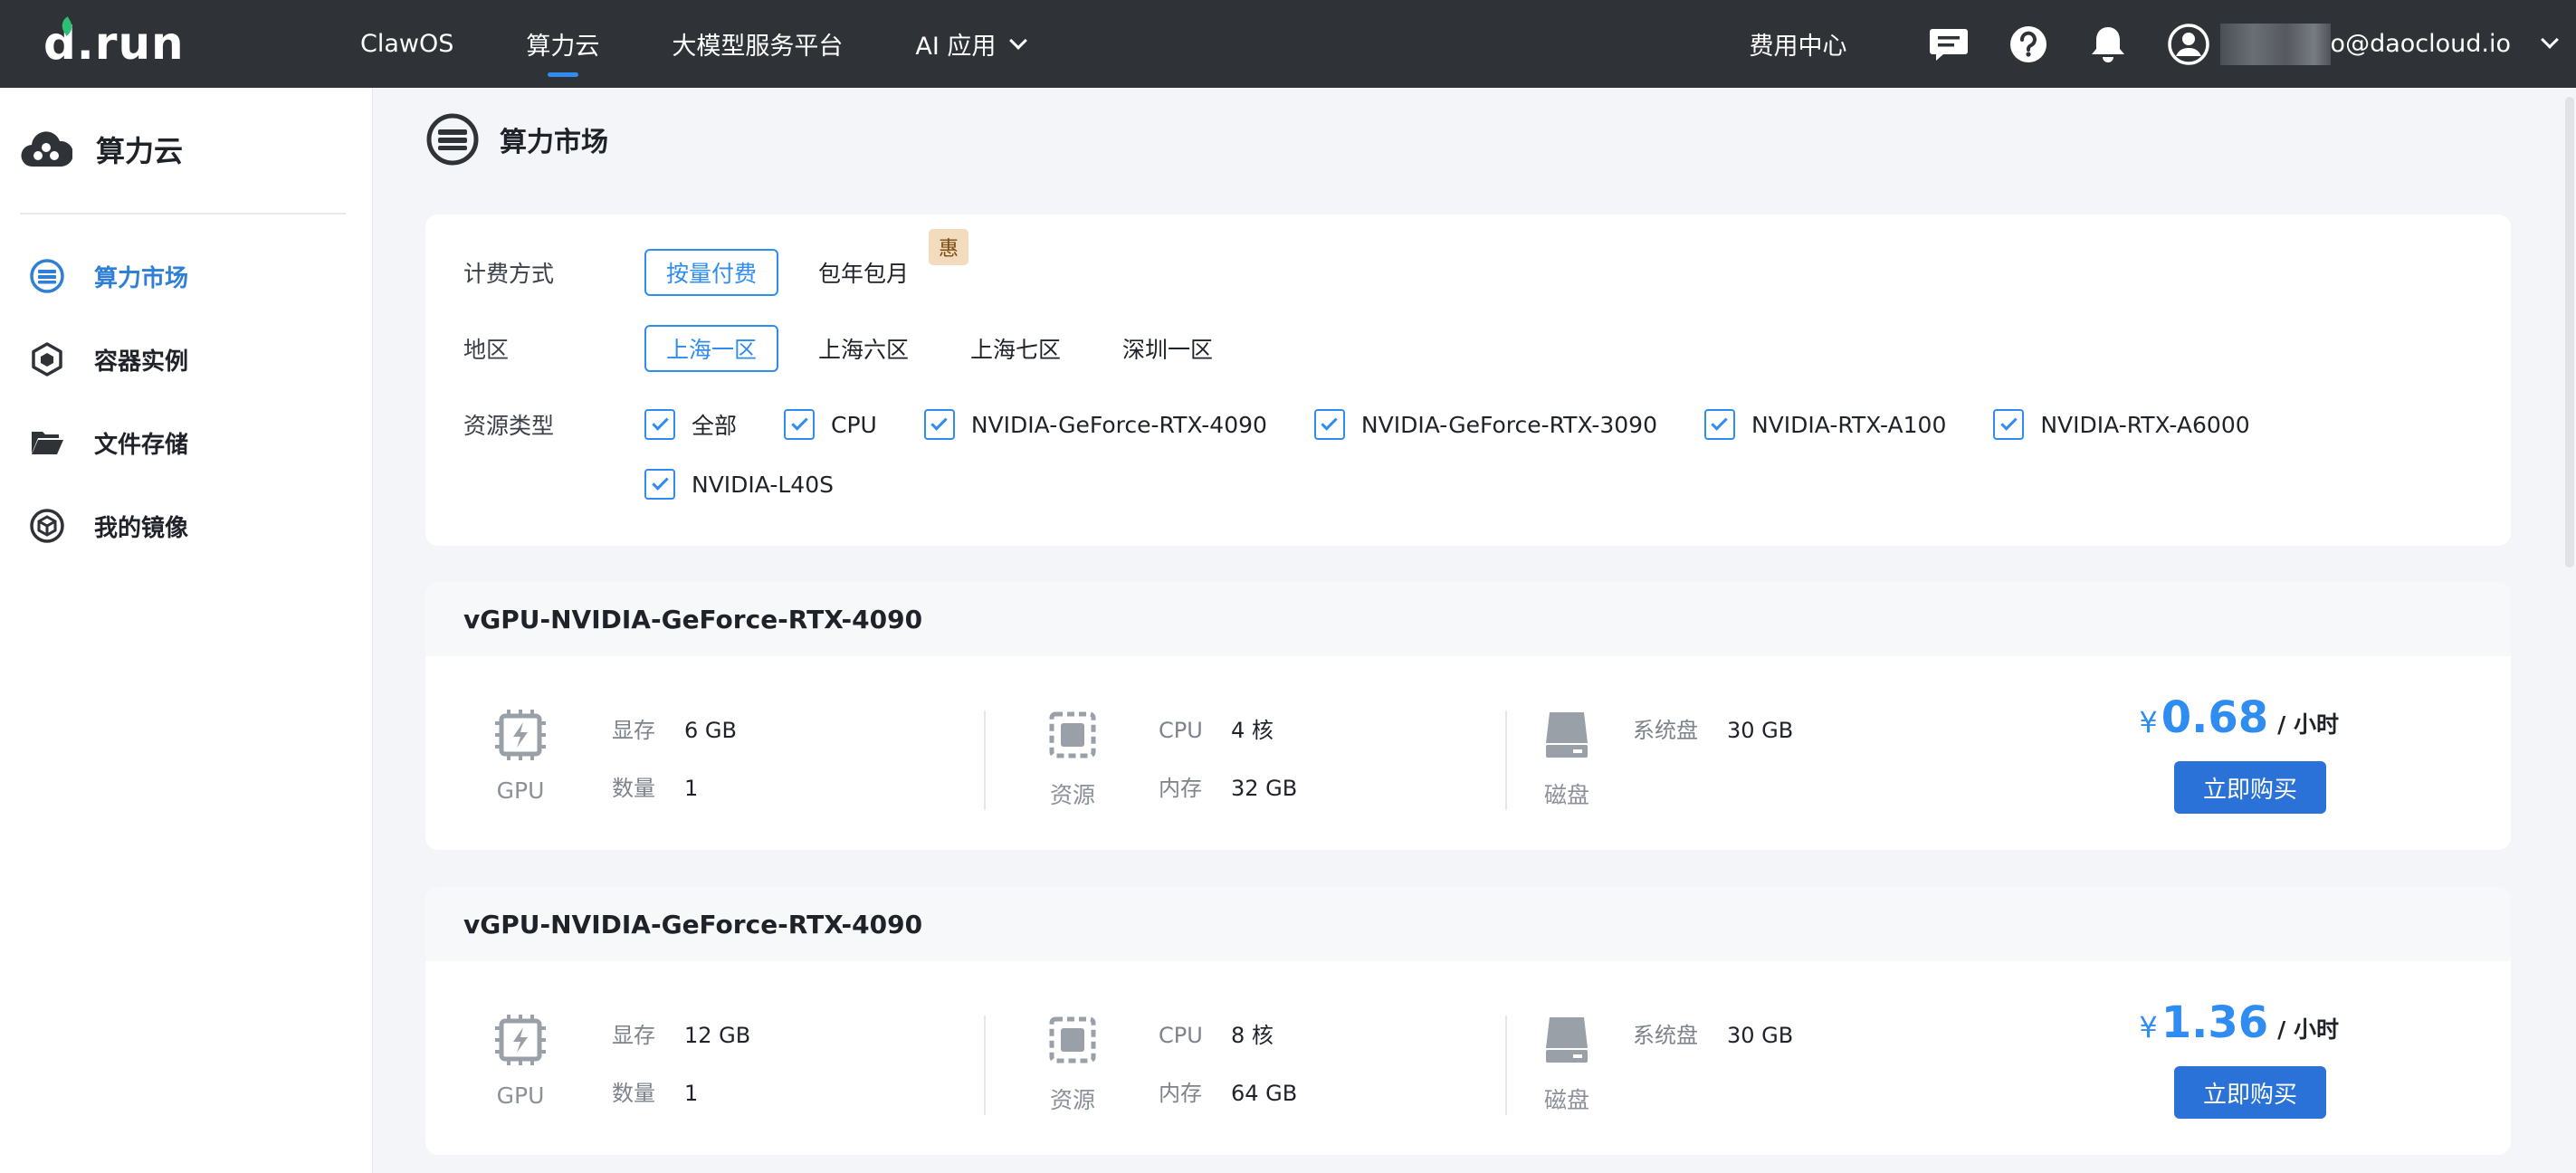 This screenshot has width=2576, height=1173. What do you see at coordinates (1247, 1058) in the screenshot?
I see `resource-section: 资源 CPU 8 核 内存 64 GB` at bounding box center [1247, 1058].